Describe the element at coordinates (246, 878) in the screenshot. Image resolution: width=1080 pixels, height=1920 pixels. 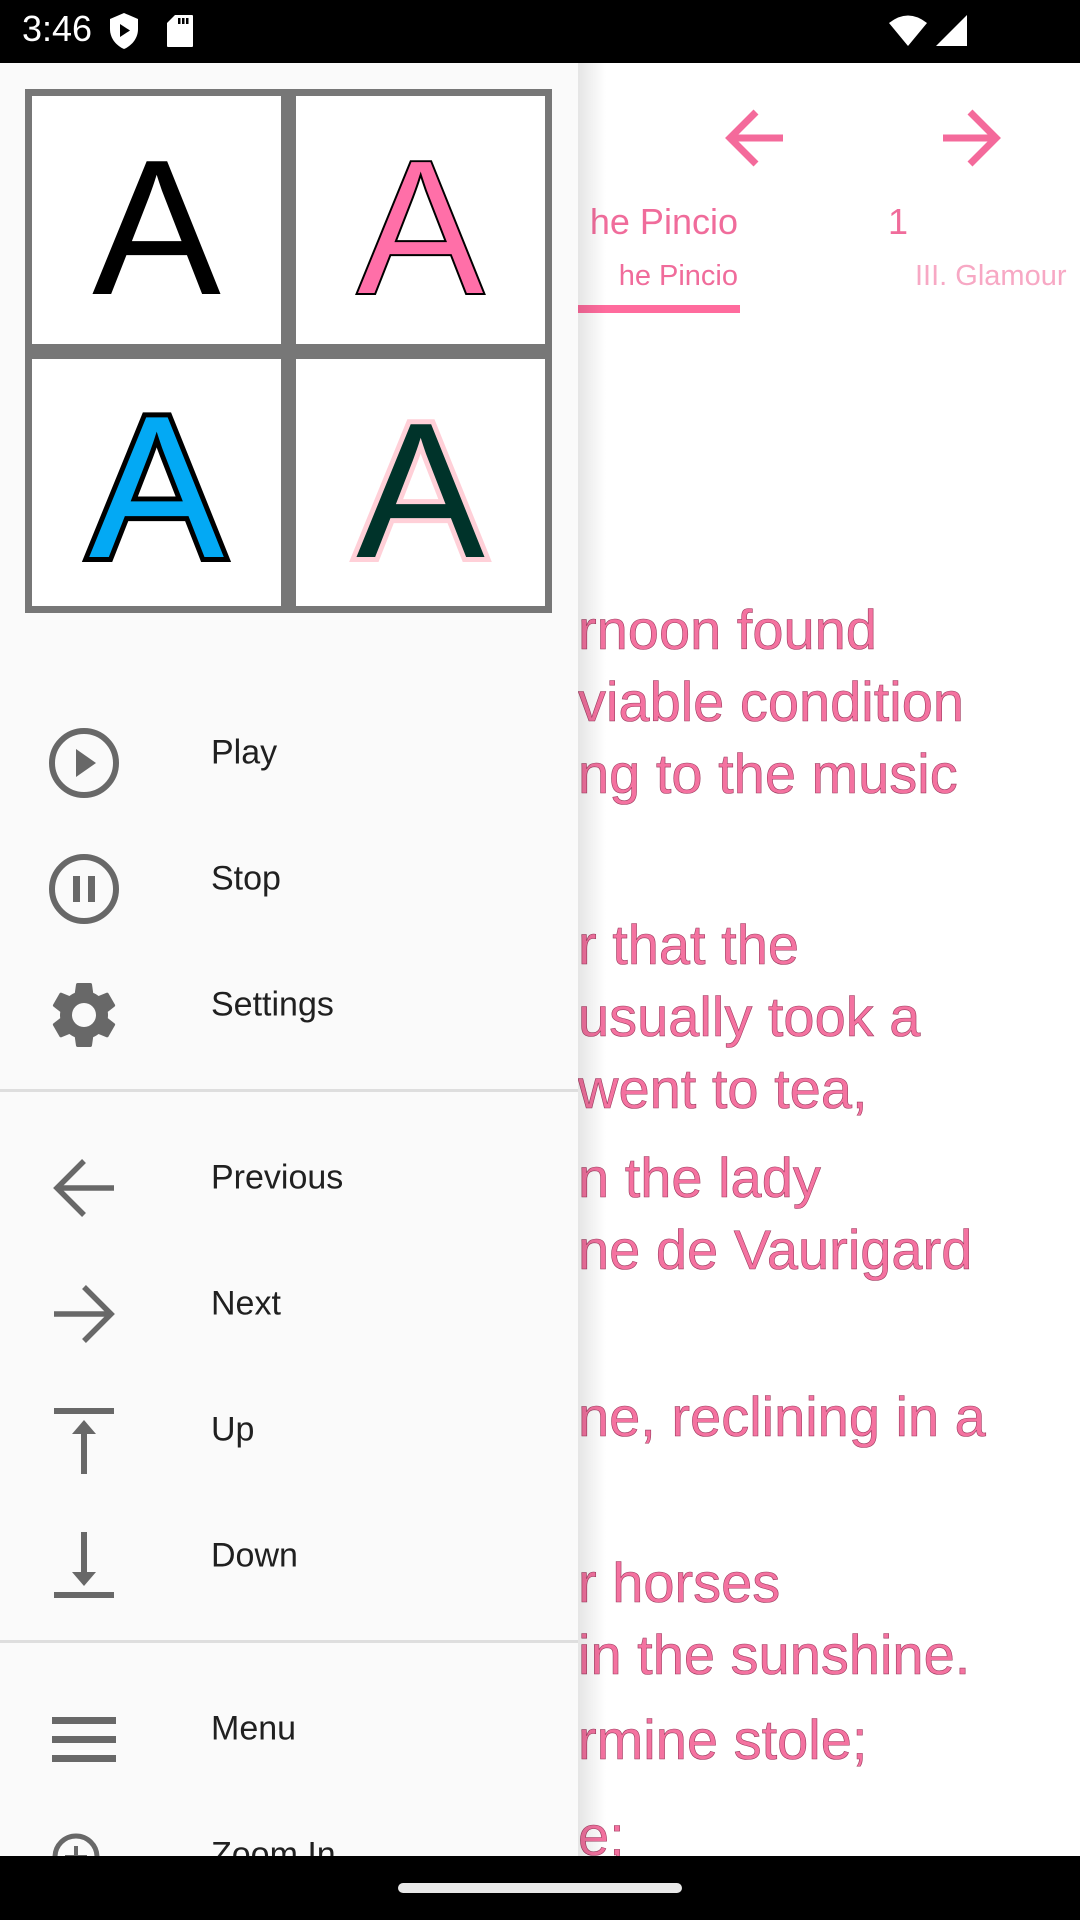
I see `menu-label: Stop` at that location.